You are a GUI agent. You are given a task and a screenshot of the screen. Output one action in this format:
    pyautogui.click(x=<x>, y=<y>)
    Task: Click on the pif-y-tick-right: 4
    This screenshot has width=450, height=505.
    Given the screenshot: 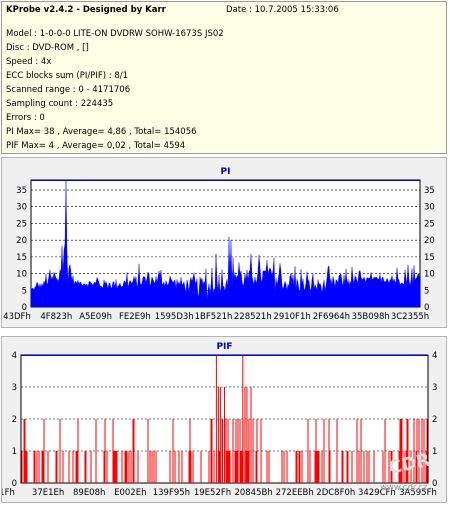 What is the action you would take?
    pyautogui.click(x=434, y=356)
    